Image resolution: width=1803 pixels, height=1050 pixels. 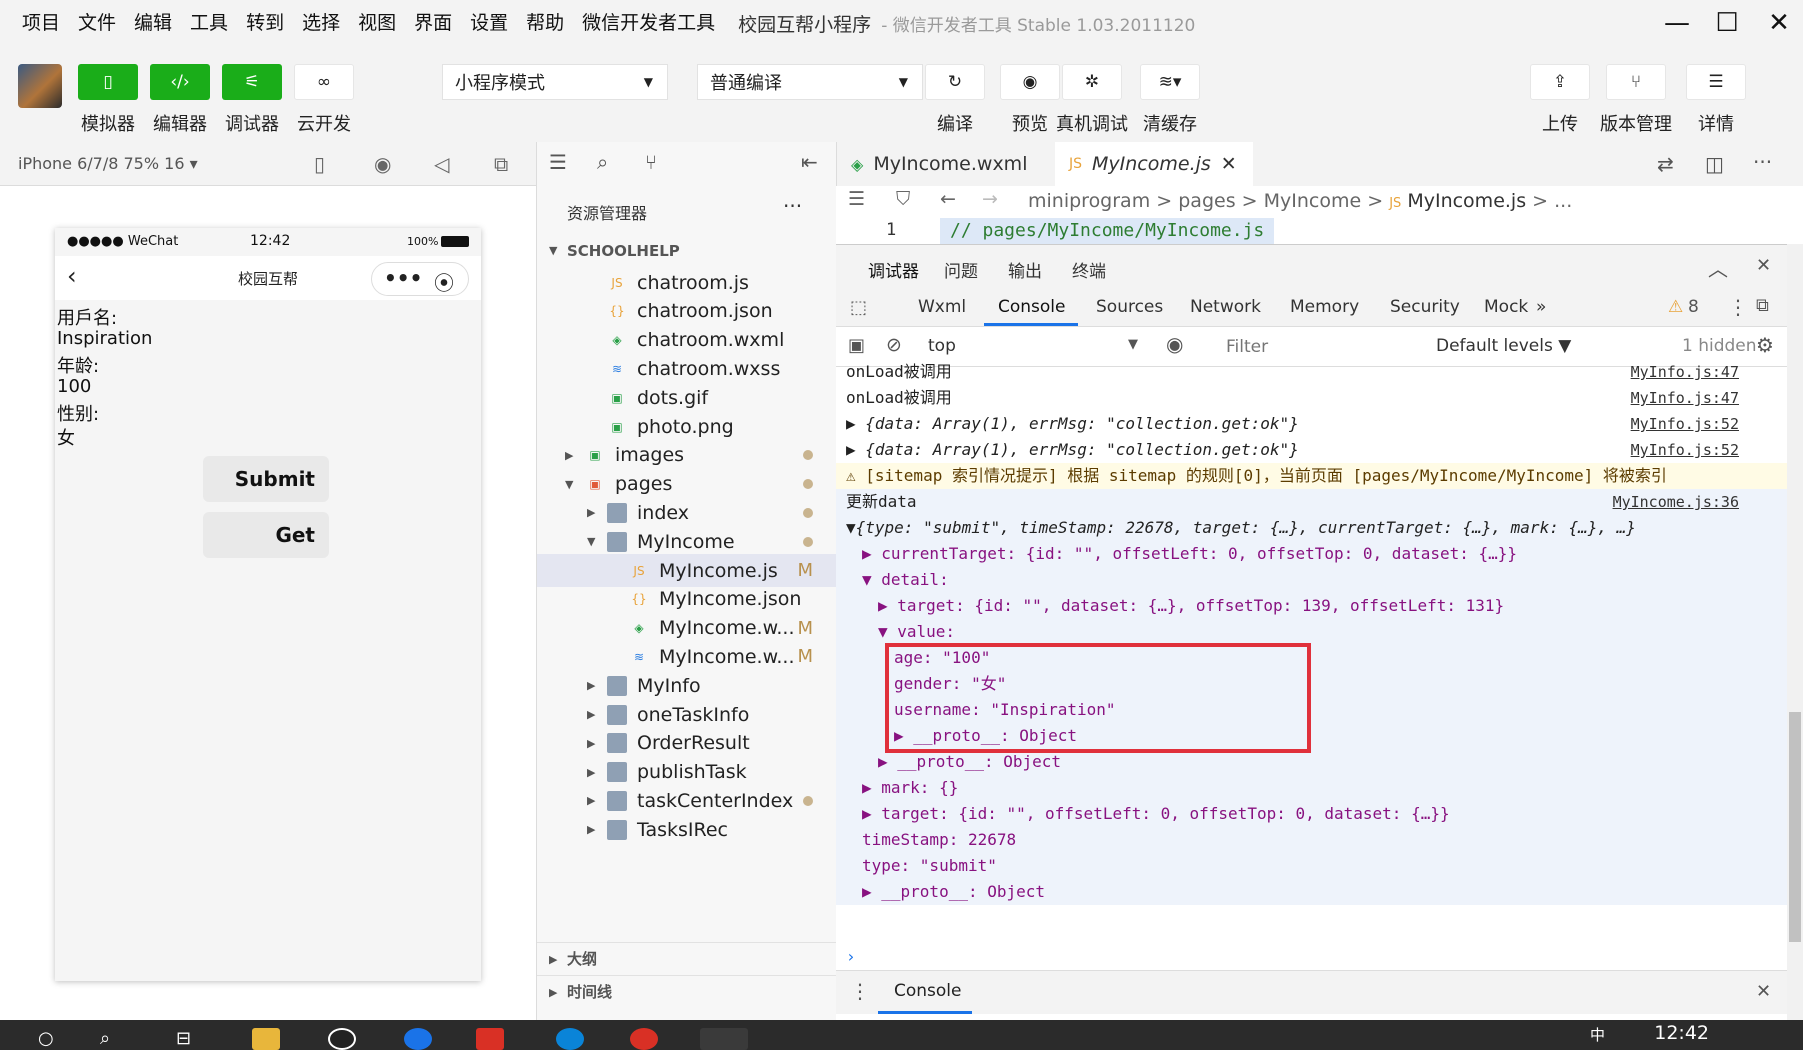 I want to click on log-levels-select: Default levels ▼, so click(x=1503, y=346).